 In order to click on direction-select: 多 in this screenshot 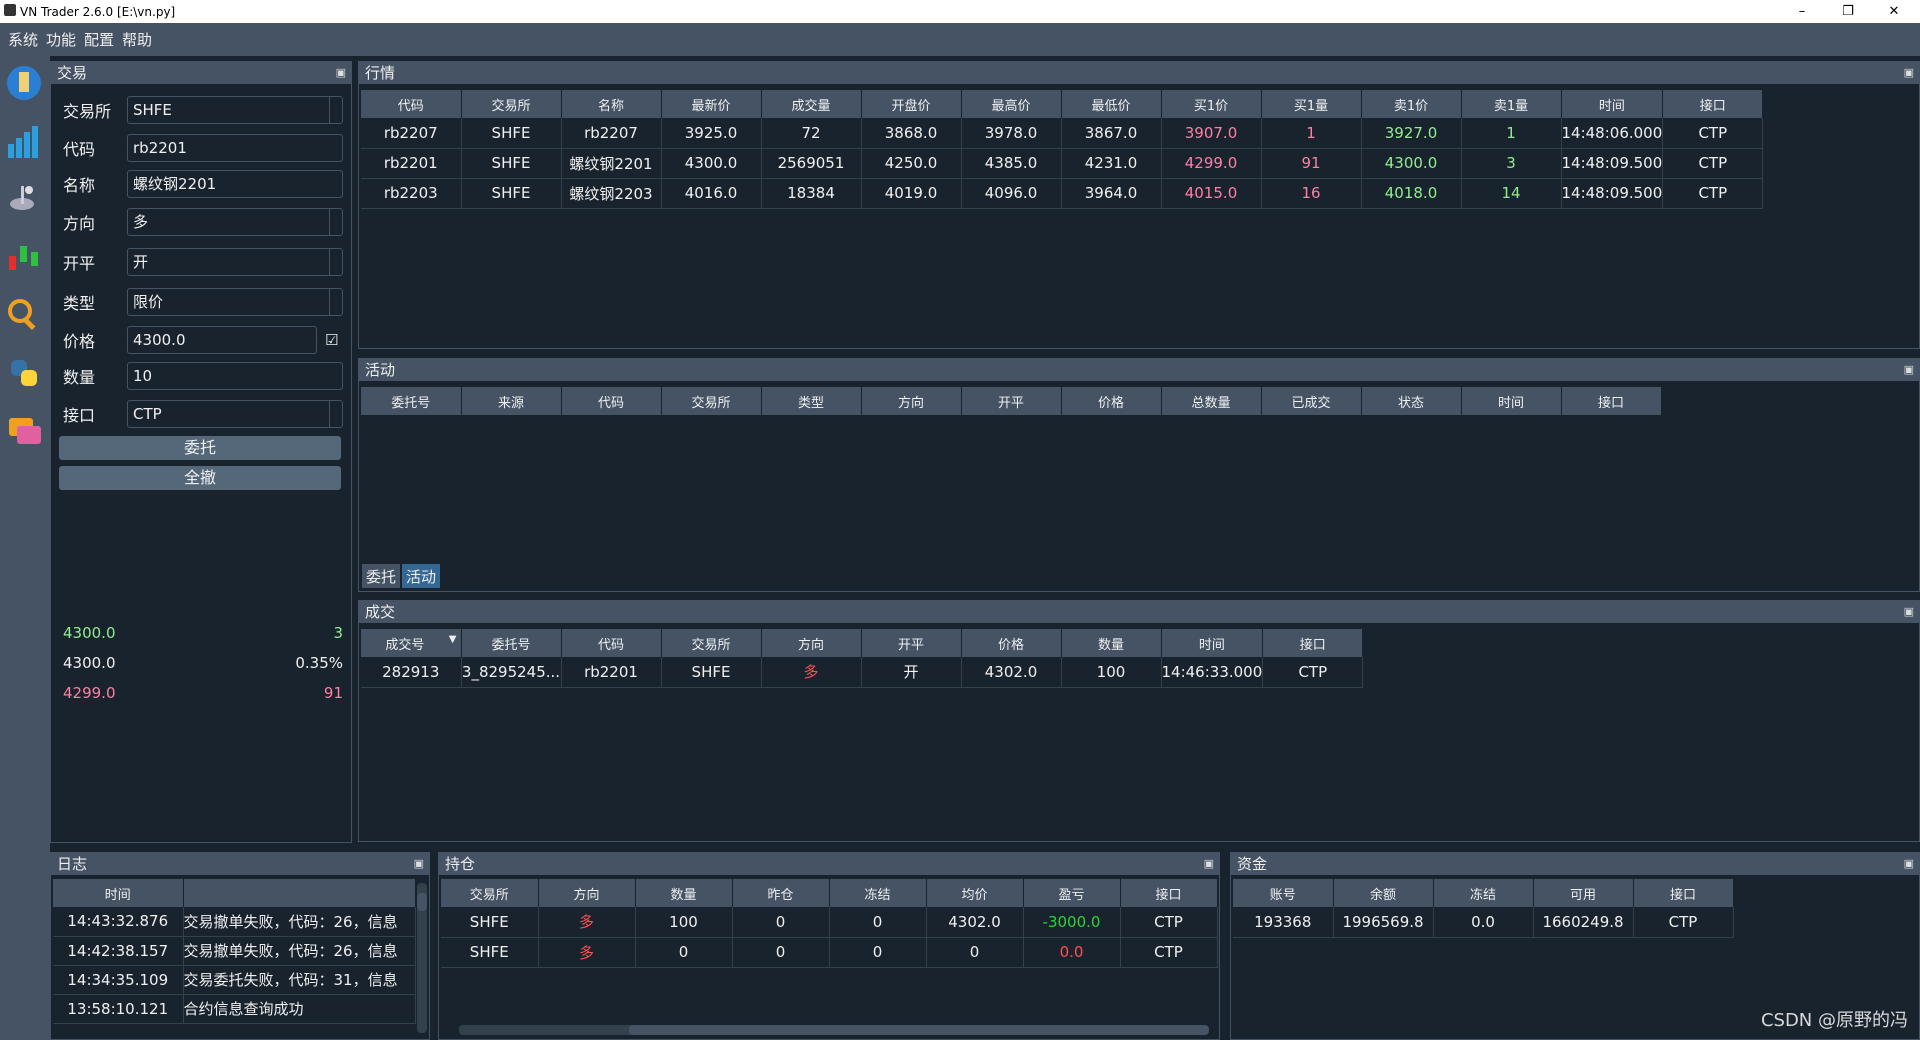, I will do `click(235, 222)`.